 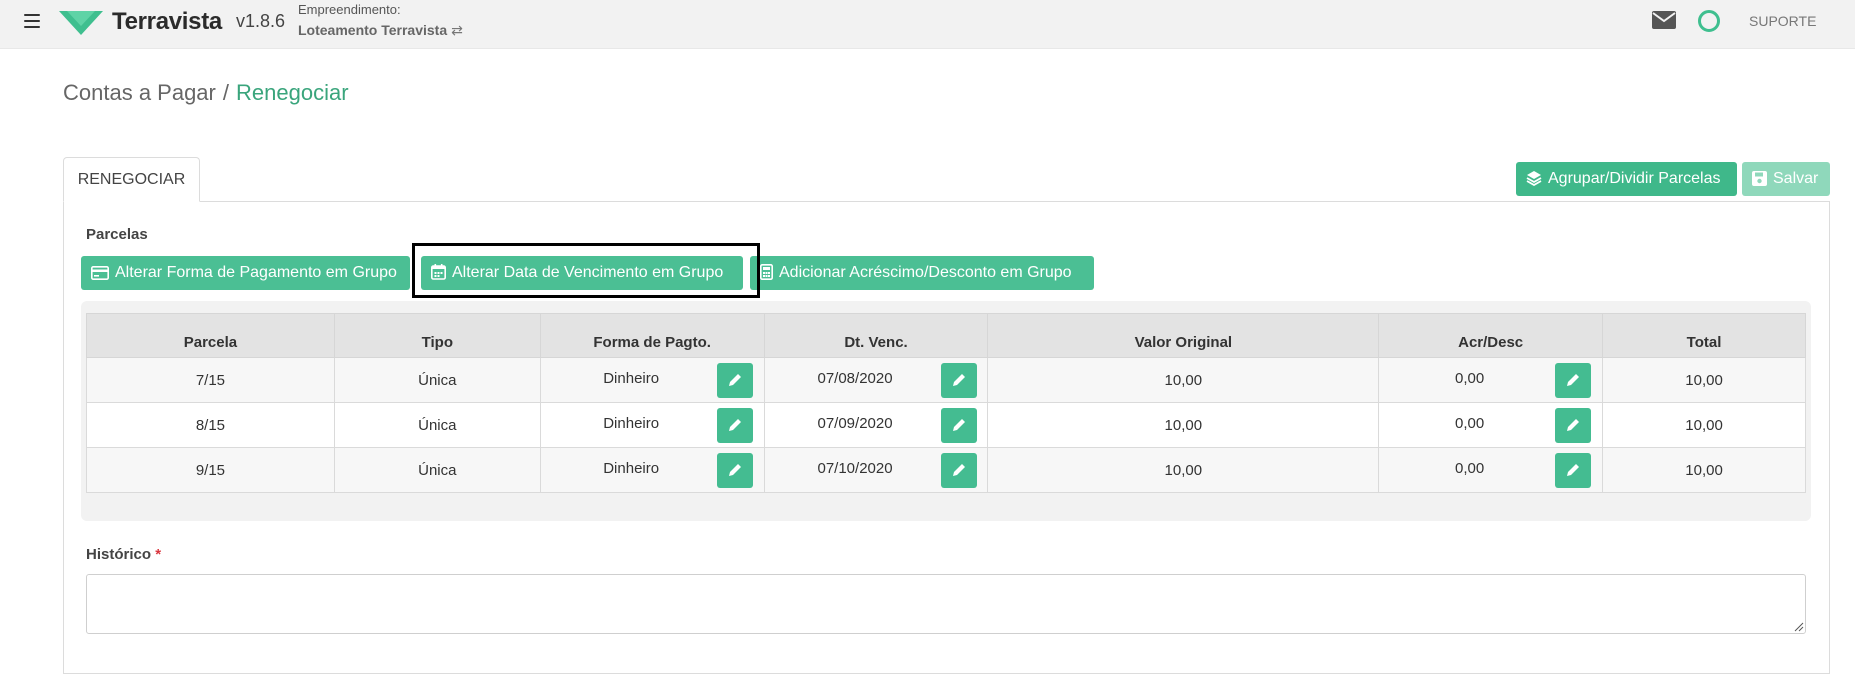 What do you see at coordinates (1796, 178) in the screenshot?
I see `save-label: Salvar` at bounding box center [1796, 178].